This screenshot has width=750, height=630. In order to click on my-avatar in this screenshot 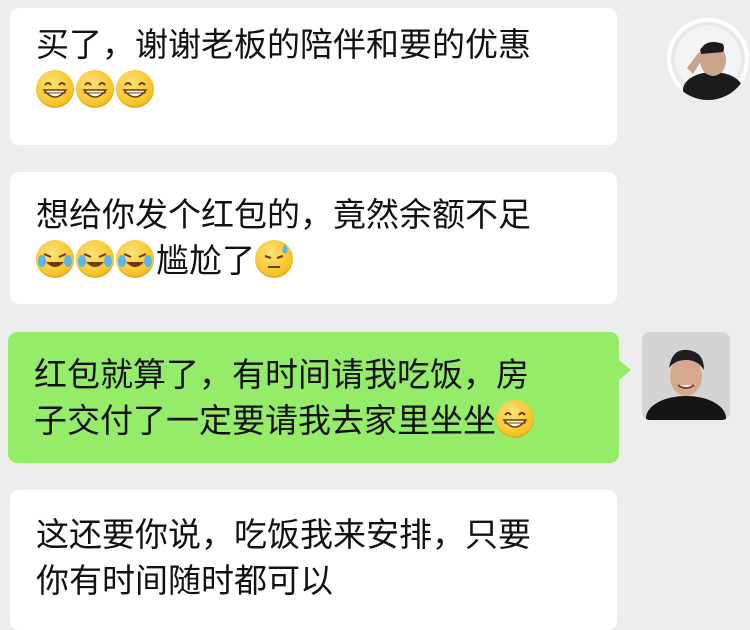, I will do `click(686, 376)`.